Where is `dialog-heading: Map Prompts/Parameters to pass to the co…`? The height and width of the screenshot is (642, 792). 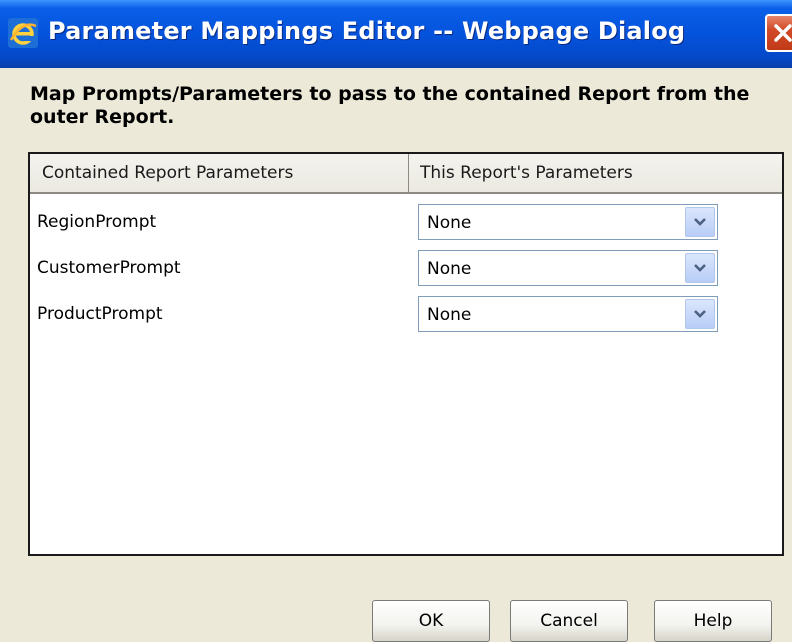 dialog-heading: Map Prompts/Parameters to pass to the co… is located at coordinates (390, 105).